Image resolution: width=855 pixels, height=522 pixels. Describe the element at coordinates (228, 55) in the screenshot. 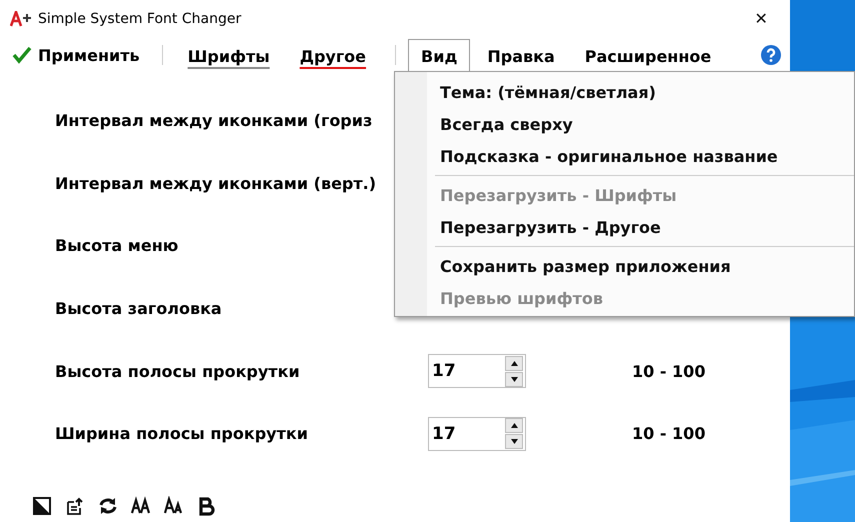

I see `menu-tab: Шрифты` at that location.